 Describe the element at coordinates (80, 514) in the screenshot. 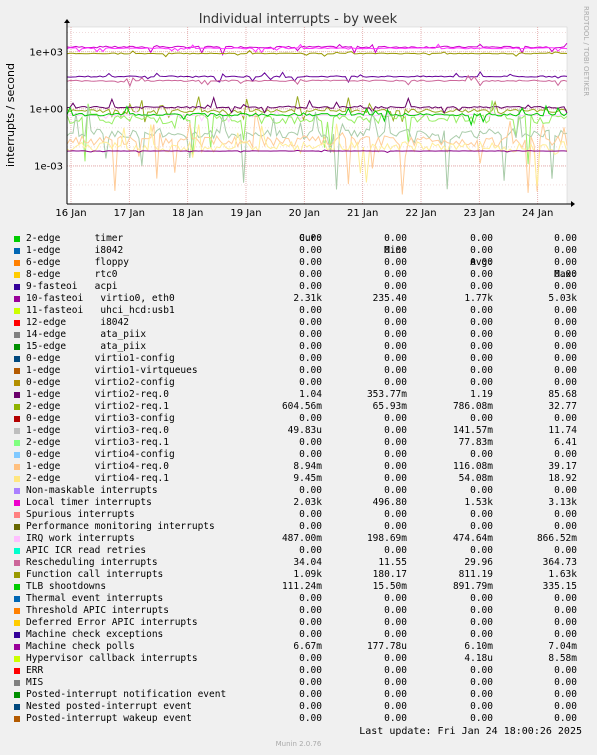

I see `legend-name: Spurious interrupts` at that location.